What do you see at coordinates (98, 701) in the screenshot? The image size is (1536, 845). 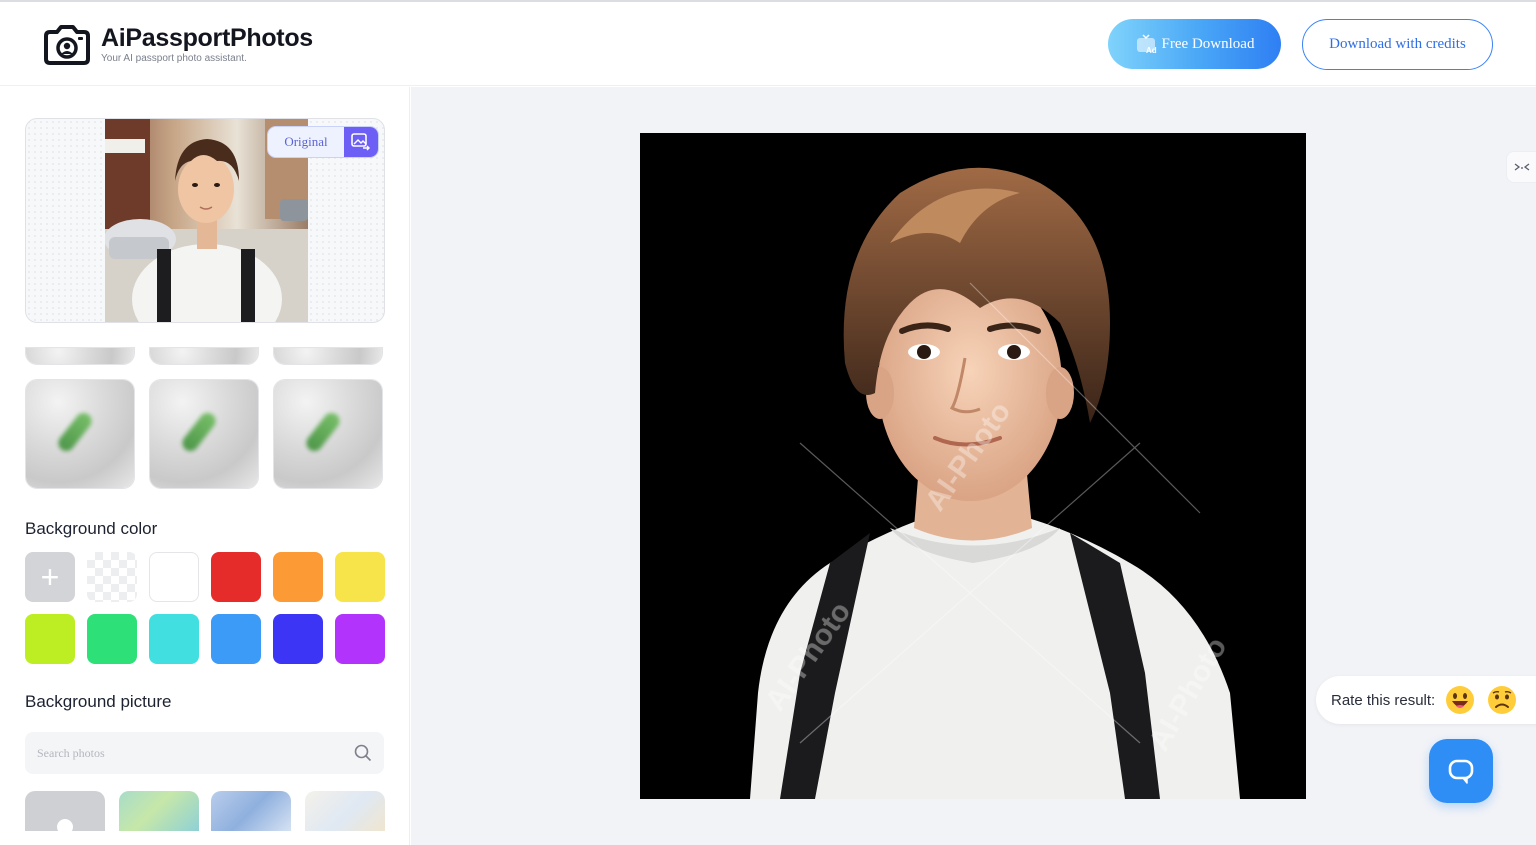 I see `background-picture-title: Background picture` at bounding box center [98, 701].